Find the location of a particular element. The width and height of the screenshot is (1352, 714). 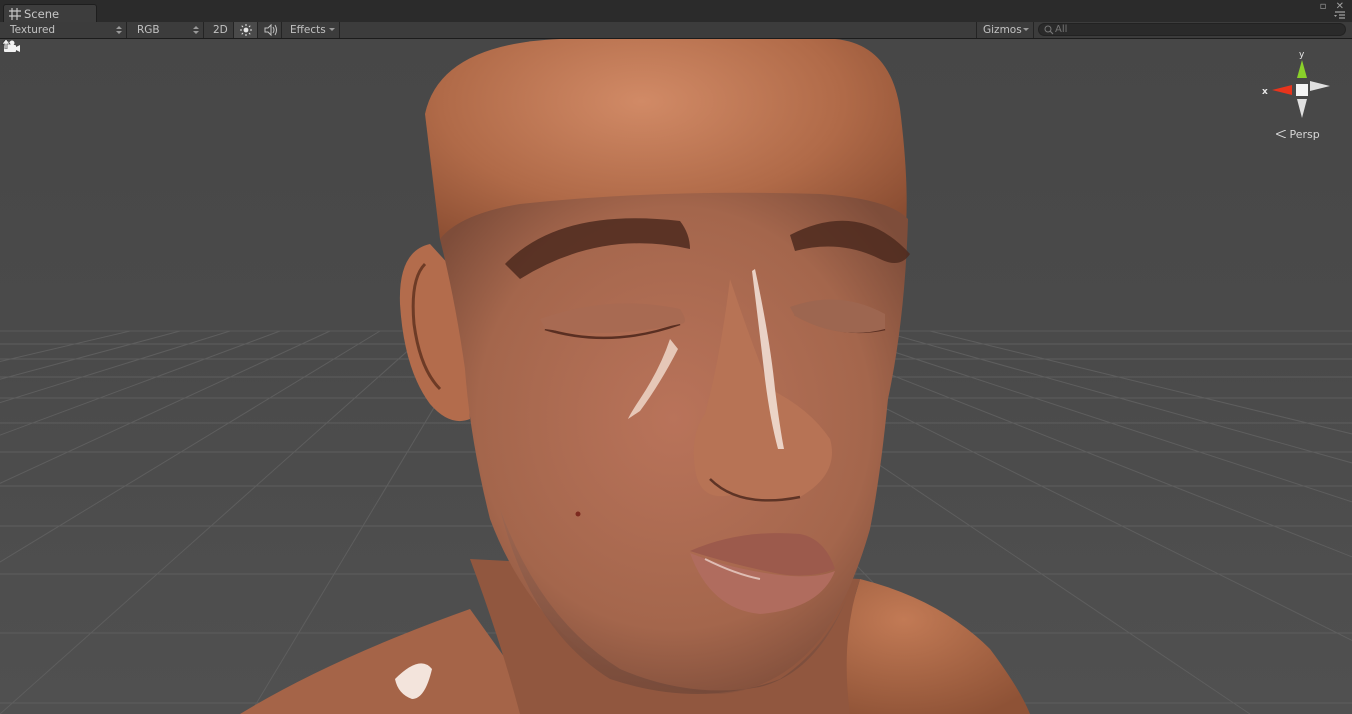

gizmos-dropdown: Gizmos is located at coordinates (1005, 30).